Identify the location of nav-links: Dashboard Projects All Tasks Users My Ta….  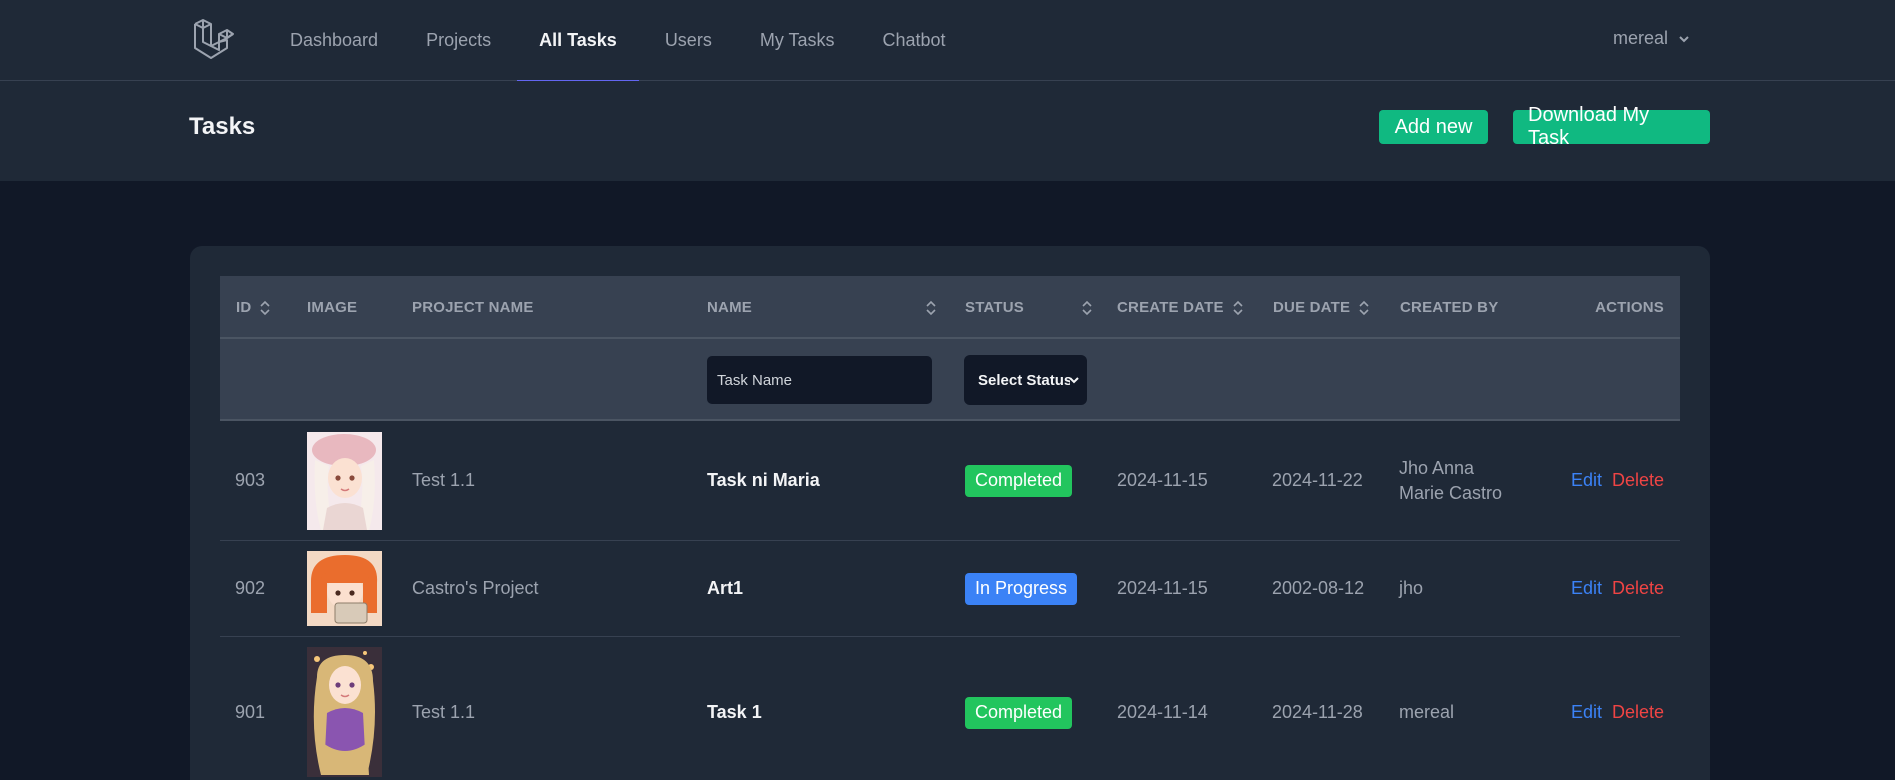
(618, 41).